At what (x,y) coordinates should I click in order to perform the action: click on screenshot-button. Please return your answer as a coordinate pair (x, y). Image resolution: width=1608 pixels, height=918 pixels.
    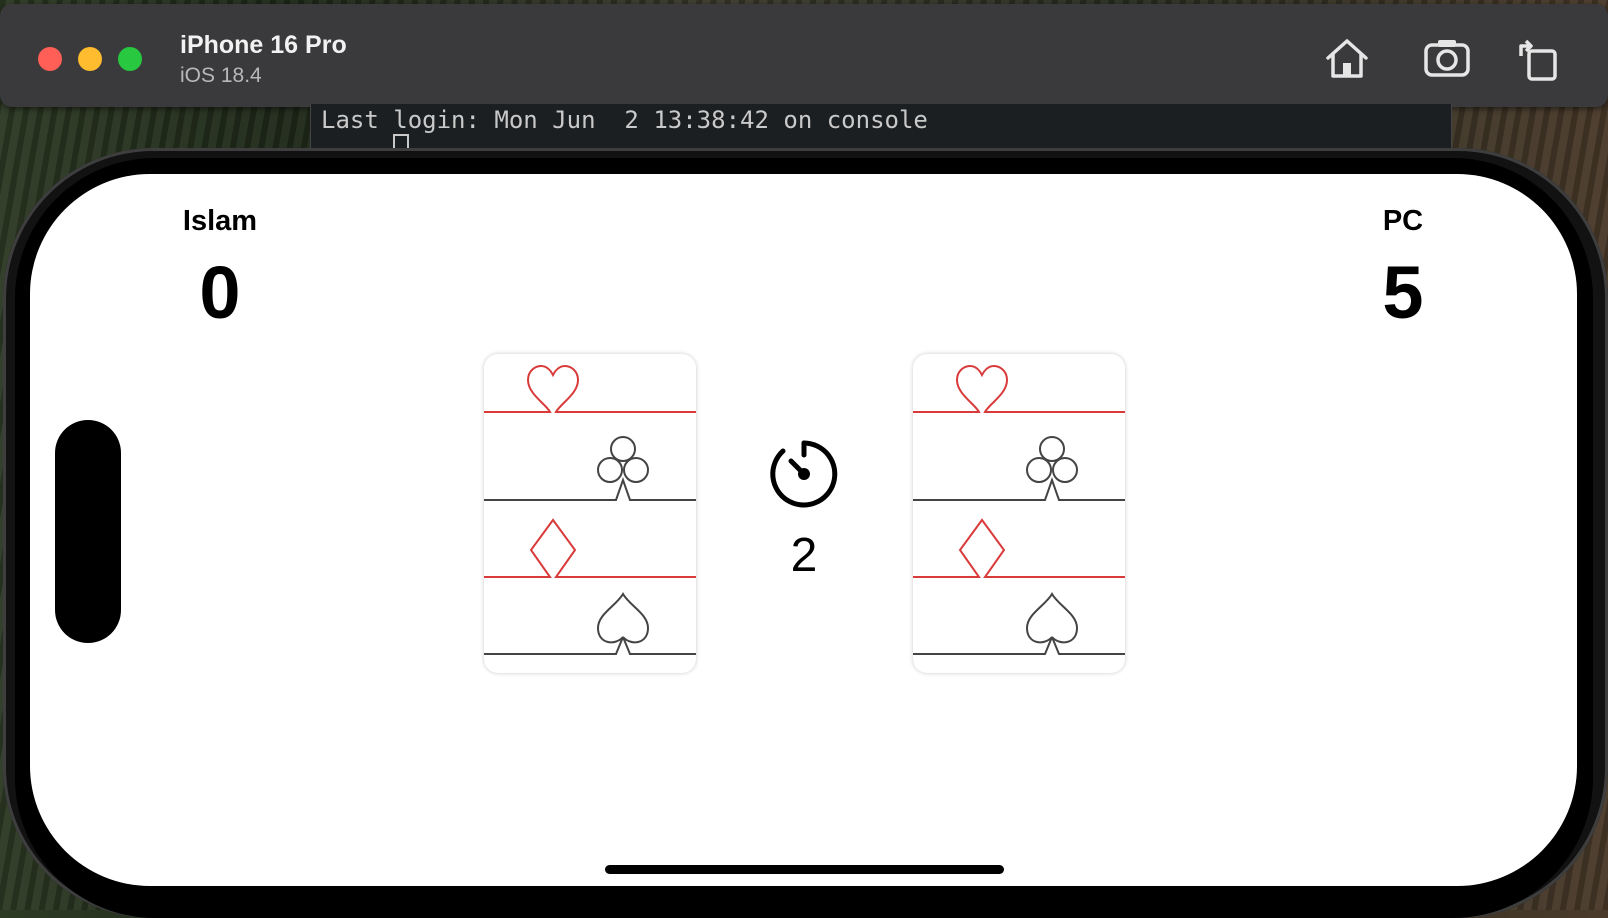
    Looking at the image, I should click on (1447, 59).